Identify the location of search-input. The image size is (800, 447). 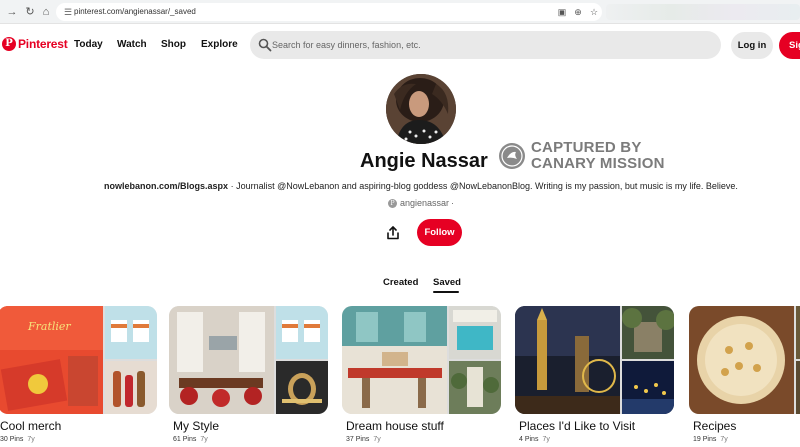
(492, 45).